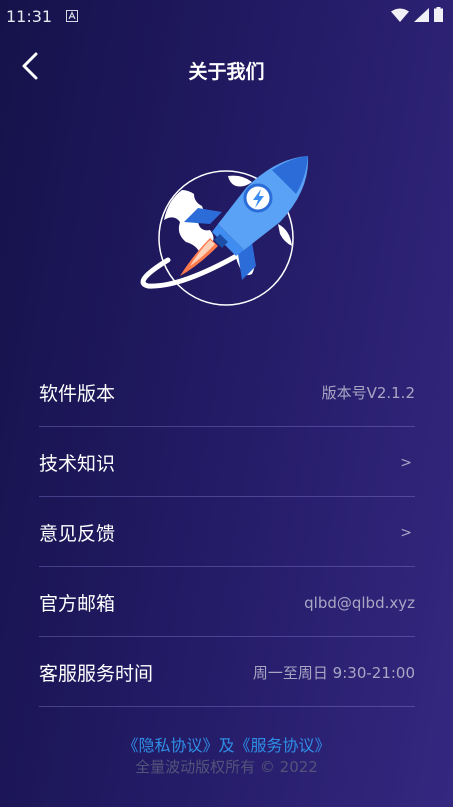 Image resolution: width=453 pixels, height=807 pixels. Describe the element at coordinates (77, 464) in the screenshot. I see `row-label: 技术知识` at that location.